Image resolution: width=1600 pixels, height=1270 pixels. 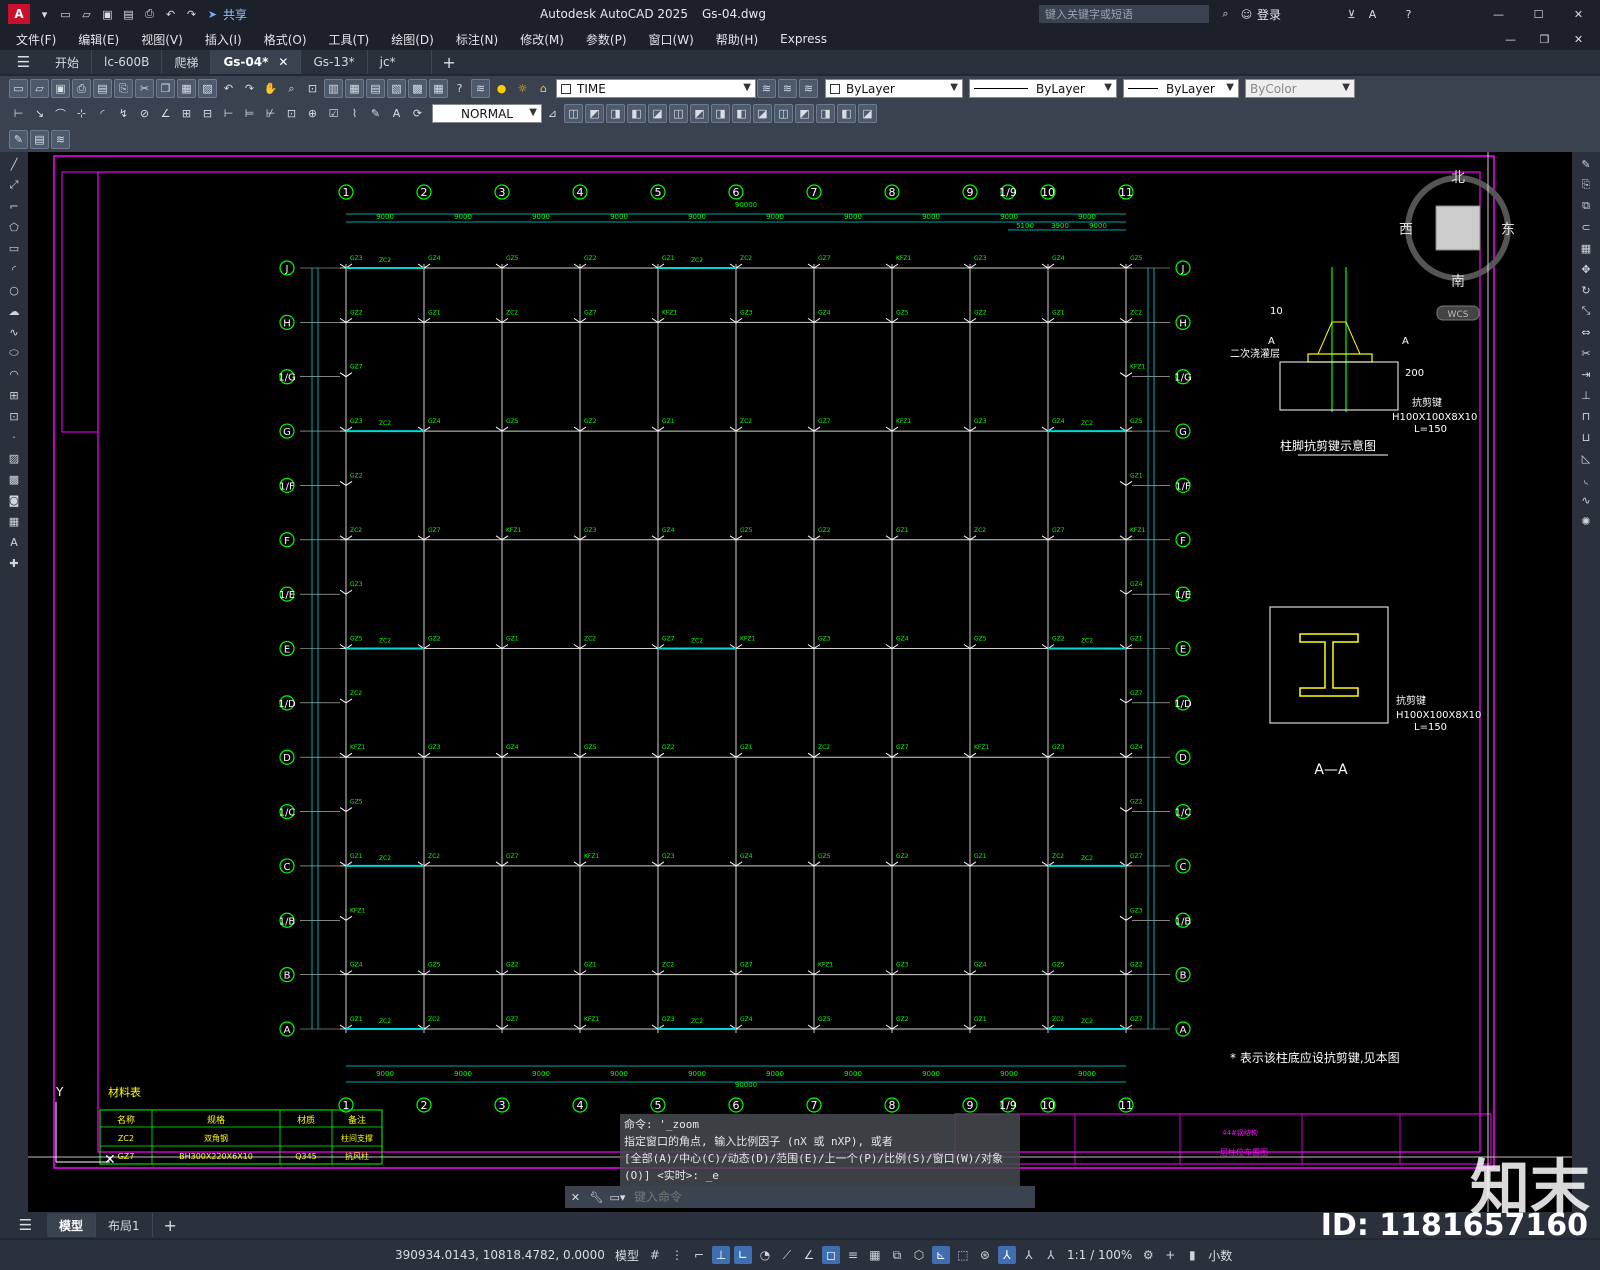 I want to click on pan-icon: ✋, so click(x=270, y=88).